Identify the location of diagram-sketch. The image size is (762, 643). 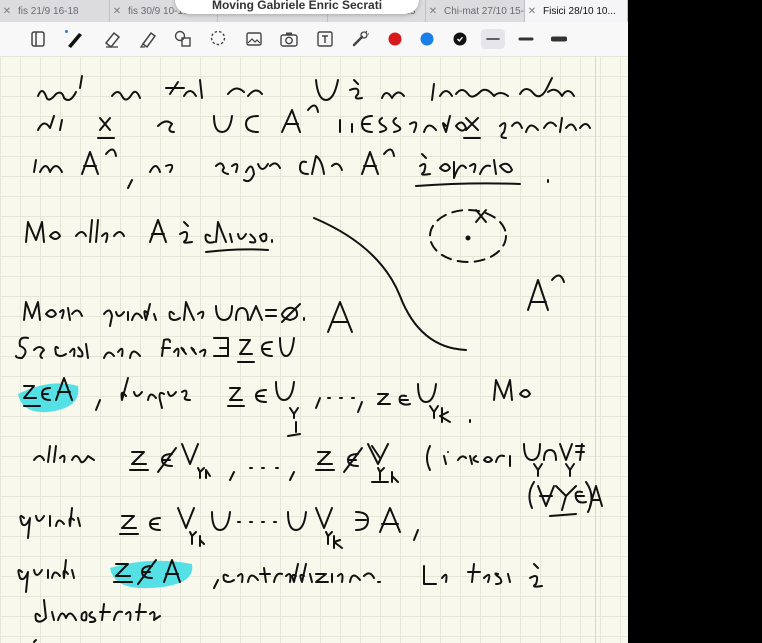
(439, 280).